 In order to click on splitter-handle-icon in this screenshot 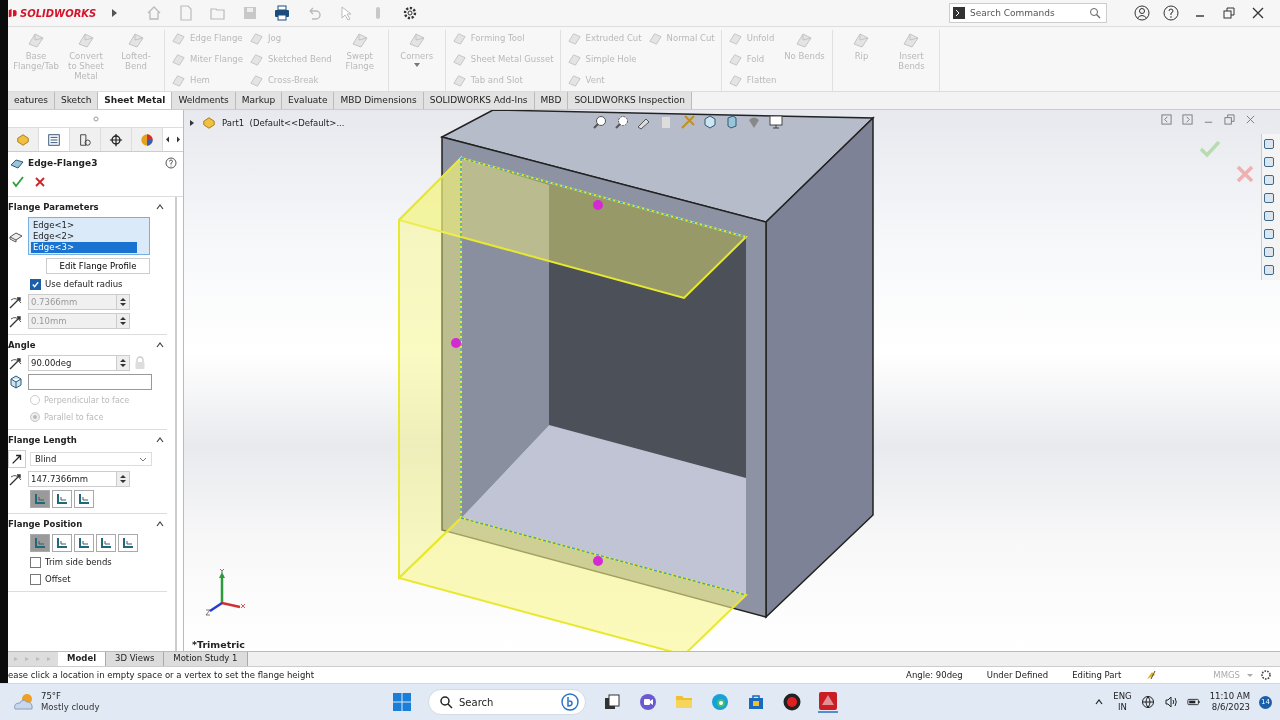, I will do `click(95, 118)`.